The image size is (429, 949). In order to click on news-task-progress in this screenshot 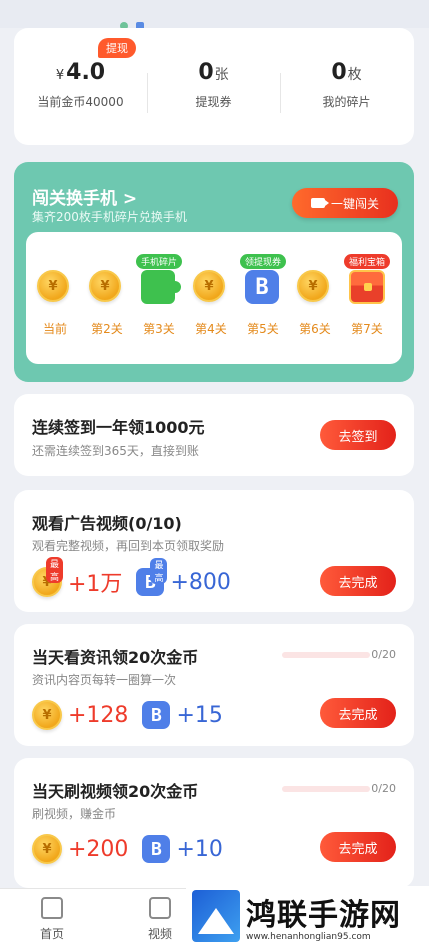, I will do `click(326, 655)`.